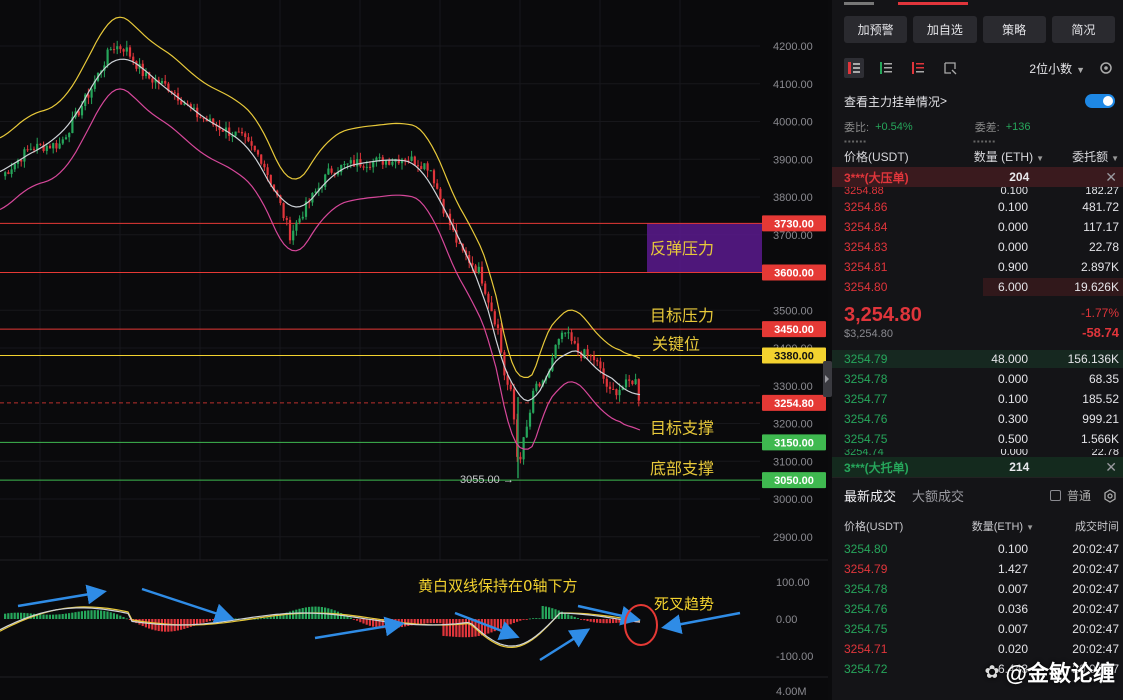 The image size is (1123, 700). I want to click on ask-row: 3254.84 0.000 117.17, so click(977, 227).